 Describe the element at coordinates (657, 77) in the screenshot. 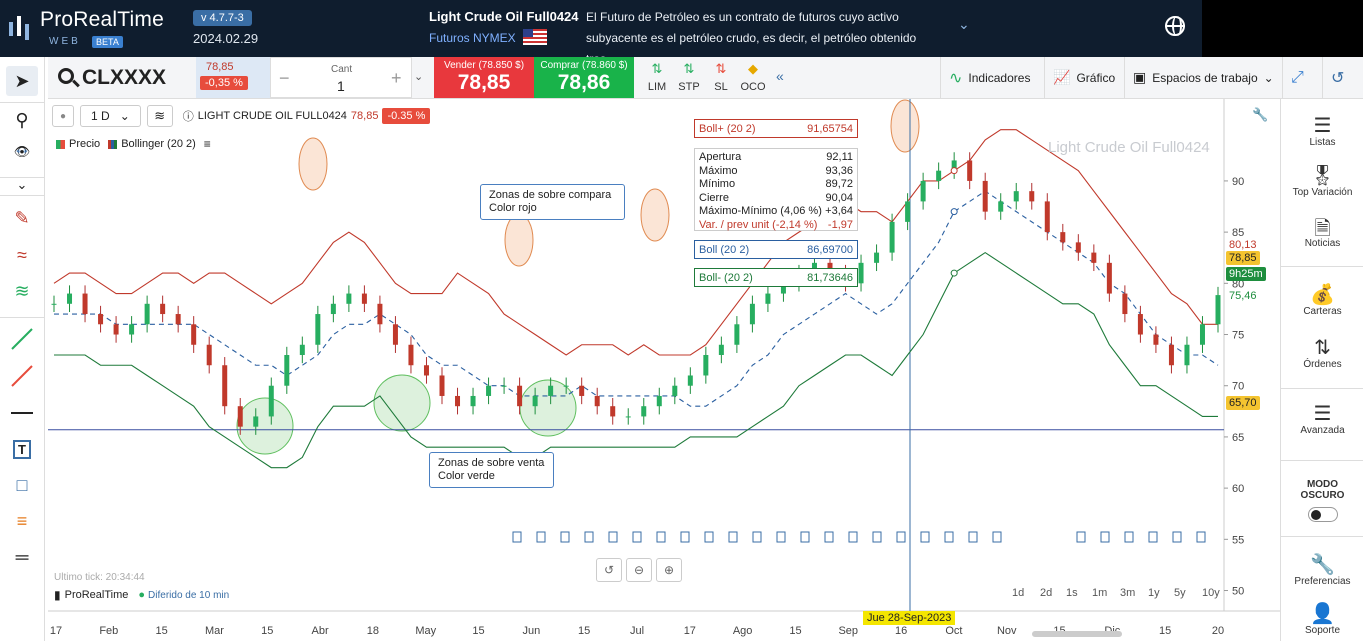

I see `limit-order-button: ⇅ LIM` at that location.